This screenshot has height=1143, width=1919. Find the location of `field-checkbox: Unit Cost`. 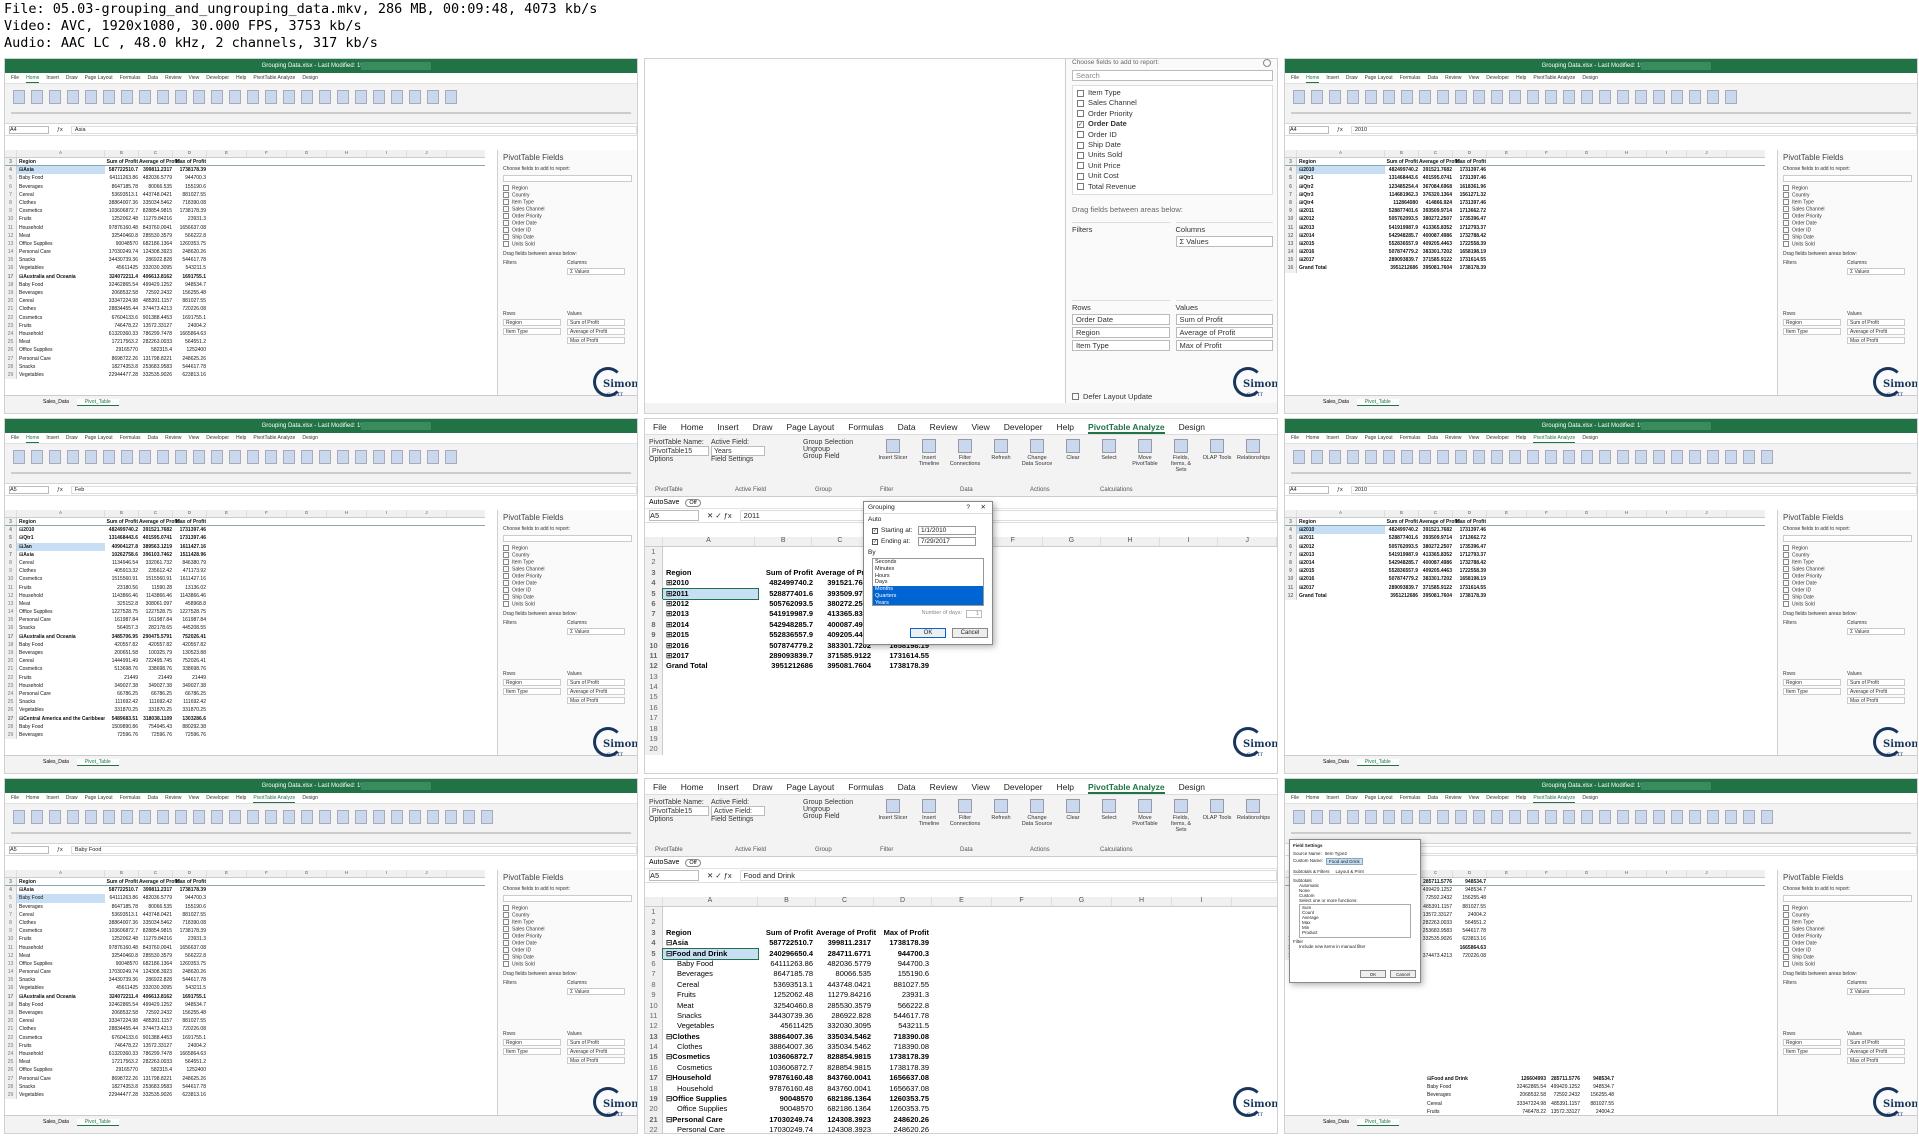

field-checkbox: Unit Cost is located at coordinates (1172, 176).